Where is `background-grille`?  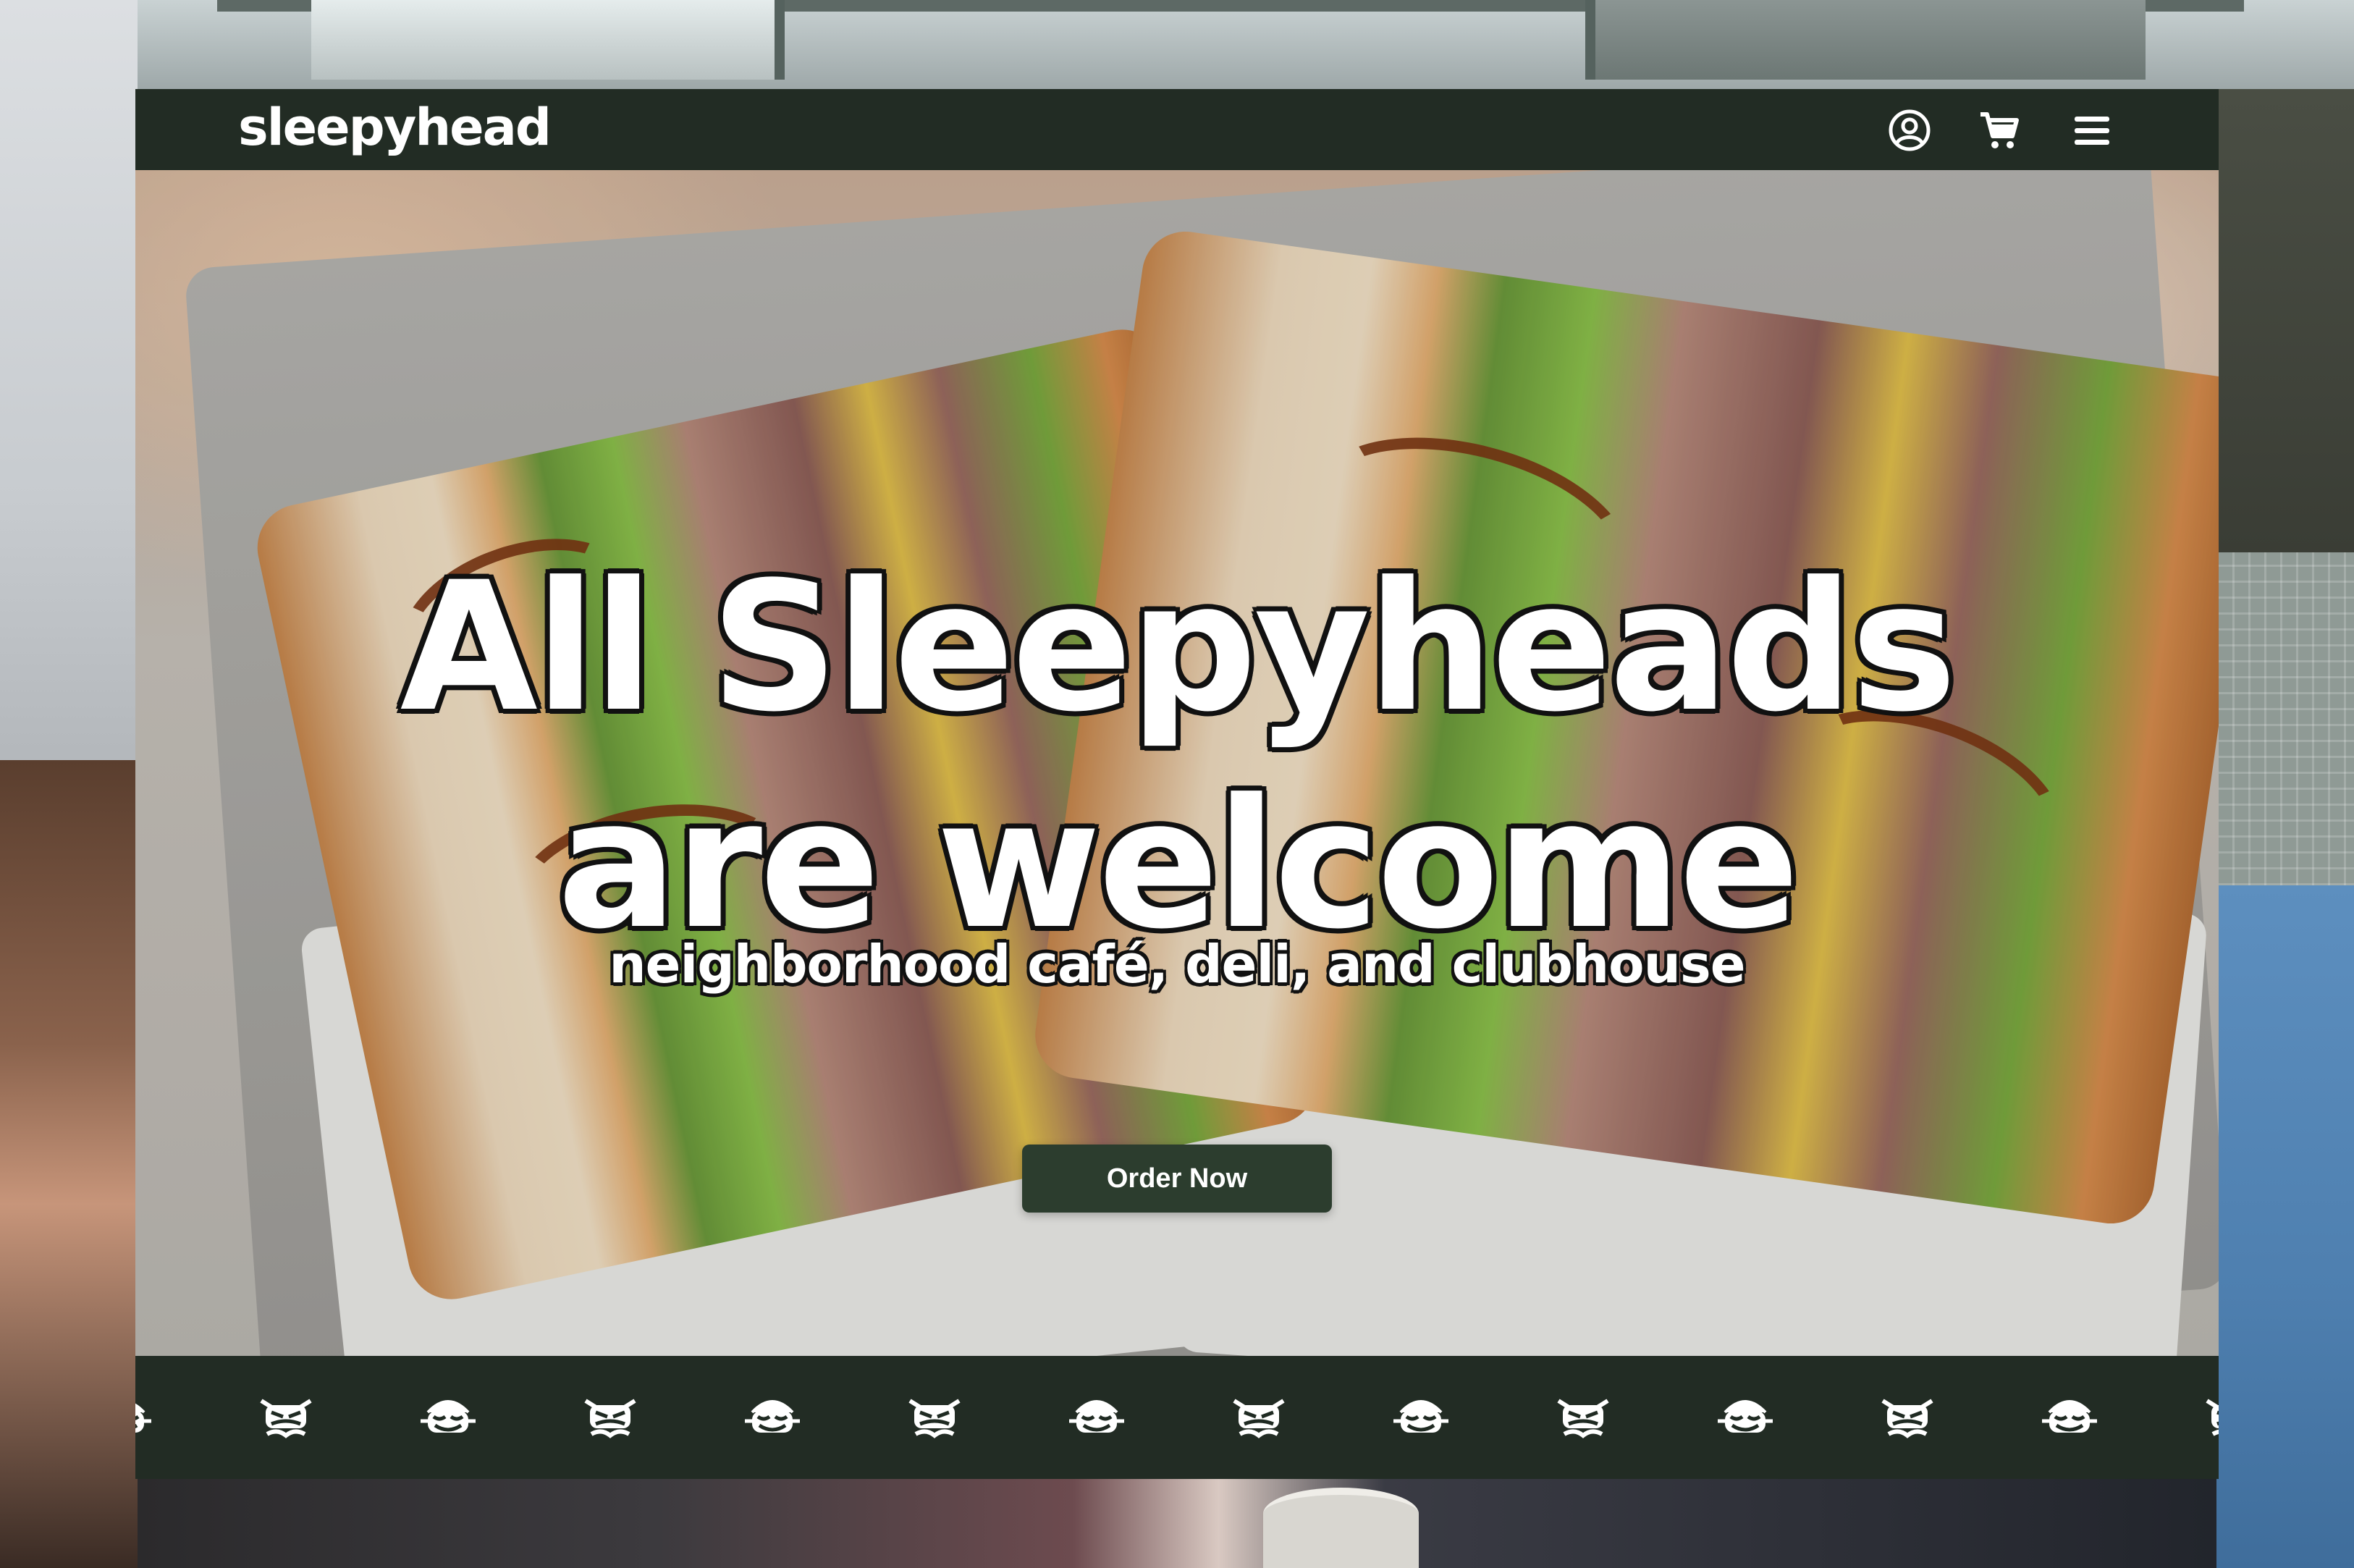 background-grille is located at coordinates (2285, 718).